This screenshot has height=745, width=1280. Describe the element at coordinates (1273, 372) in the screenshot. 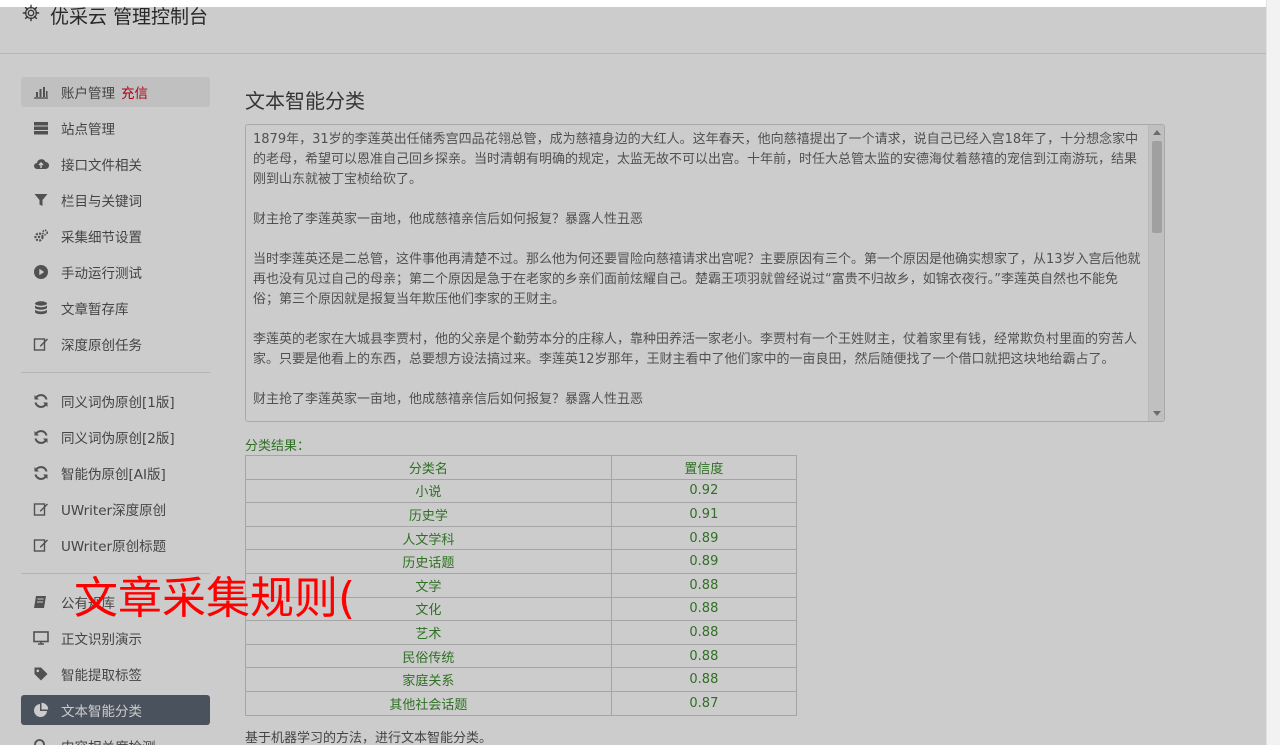

I see `page-scrollbar` at that location.